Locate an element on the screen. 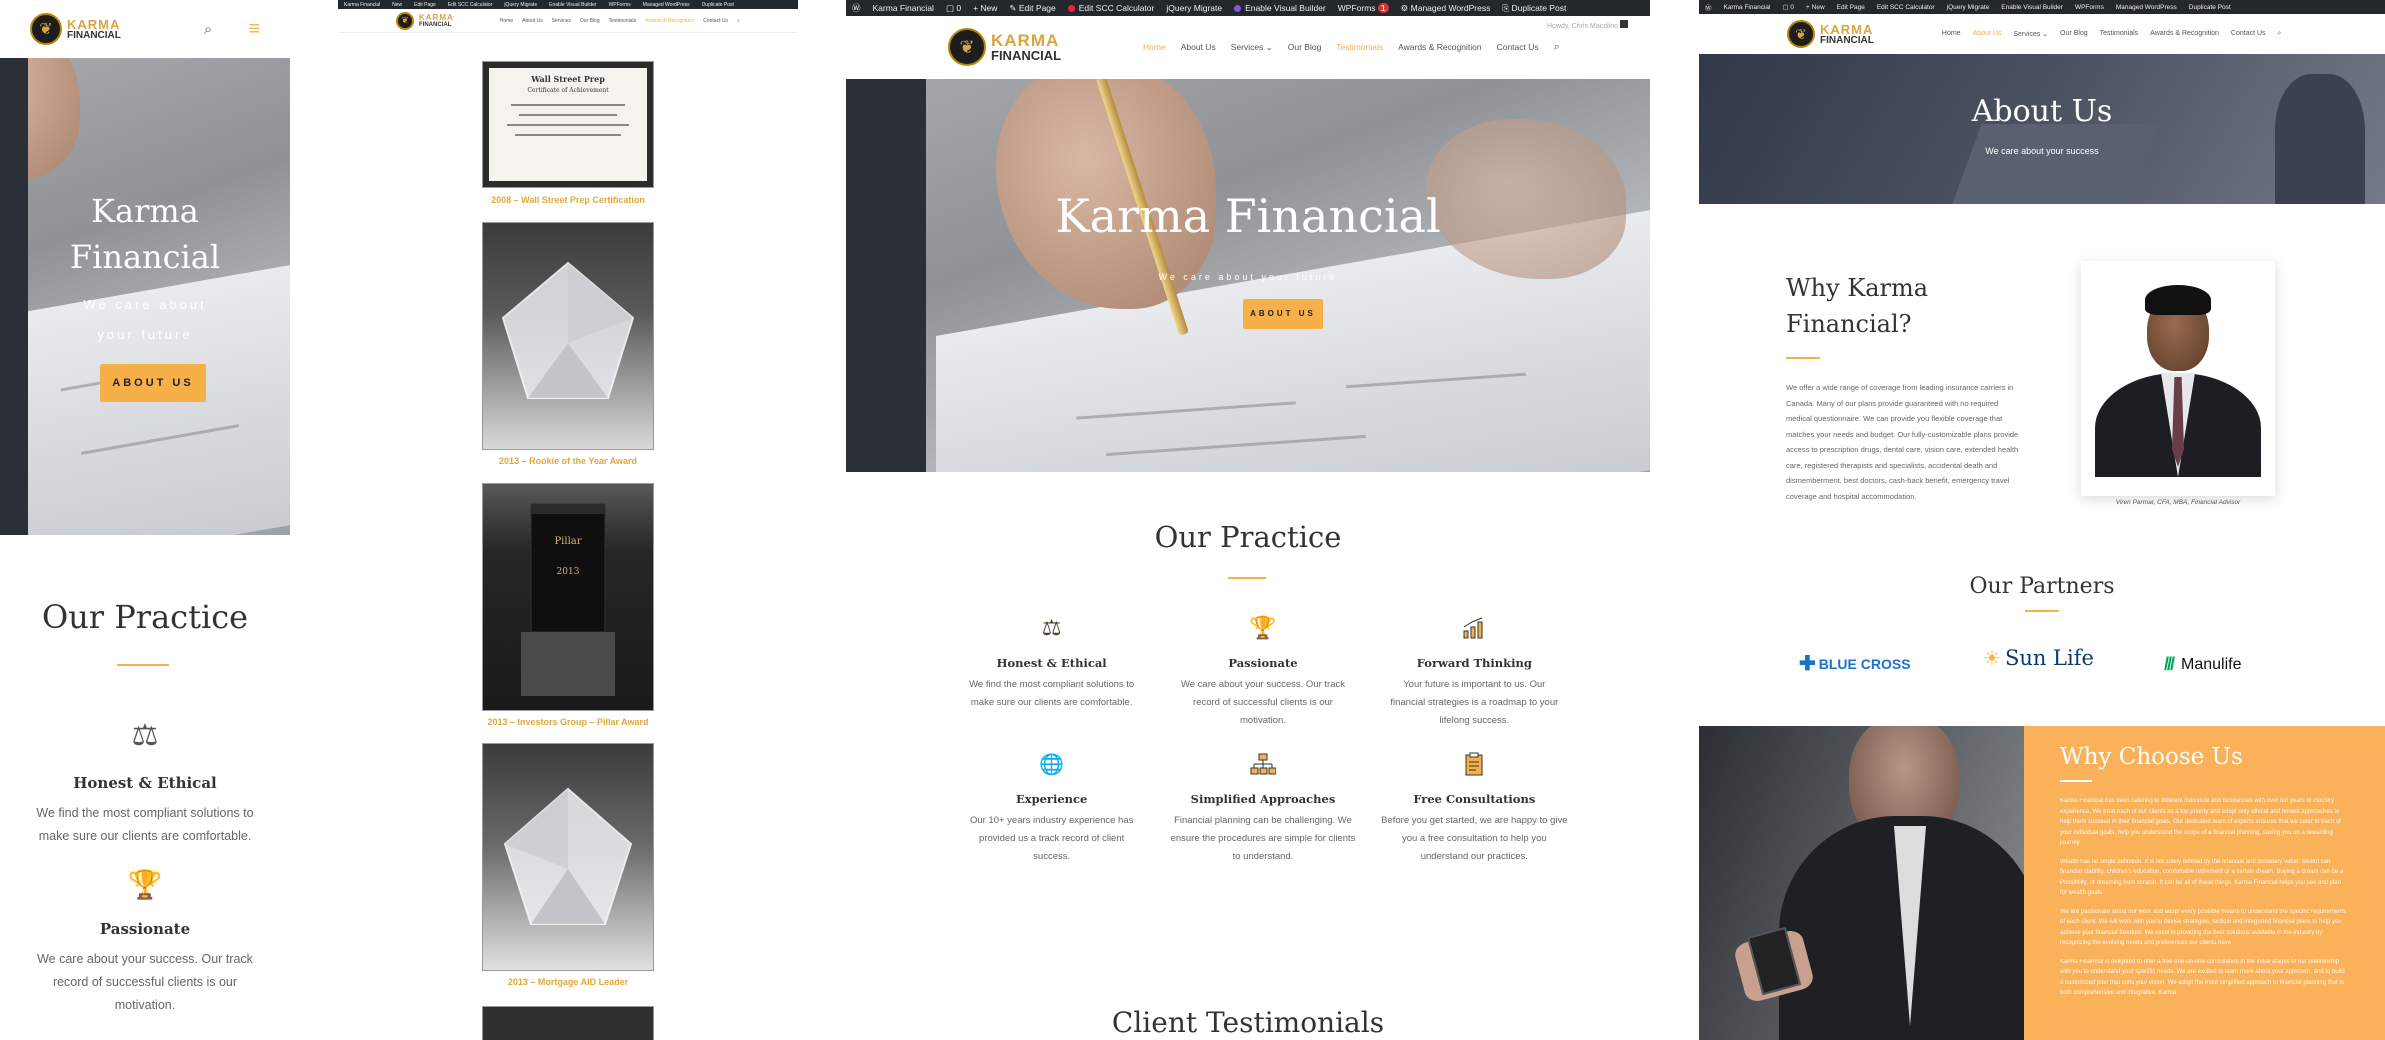  award-caption: 2013 – Mortgage AID Leader is located at coordinates (568, 982).